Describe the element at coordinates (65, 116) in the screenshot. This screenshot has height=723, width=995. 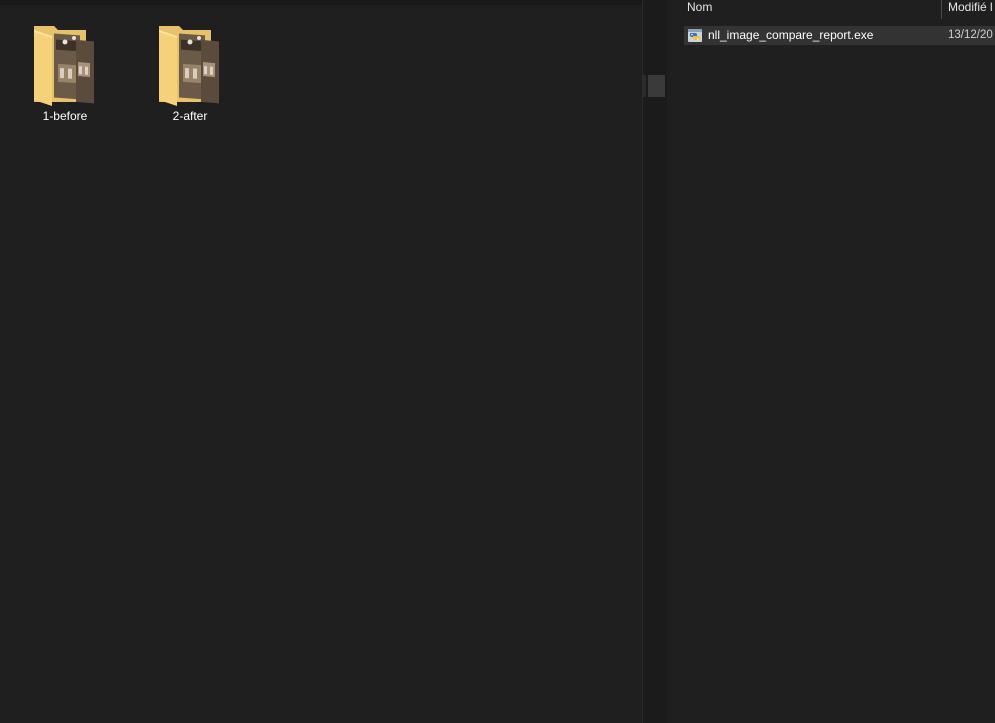
I see `folder-label: 1-before` at that location.